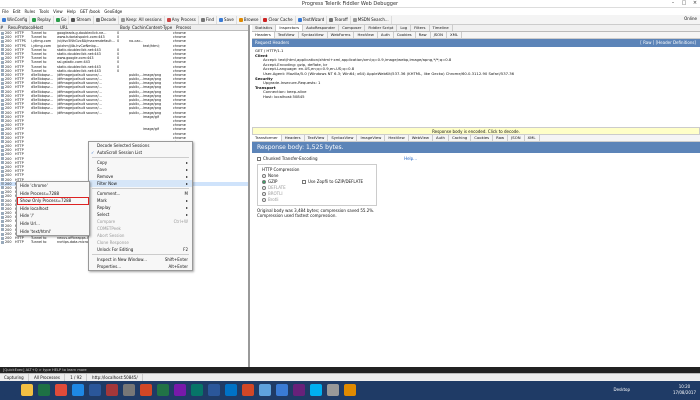 The height and width of the screenshot is (400, 700). What do you see at coordinates (197, 390) in the screenshot?
I see `publisher-icon` at bounding box center [197, 390].